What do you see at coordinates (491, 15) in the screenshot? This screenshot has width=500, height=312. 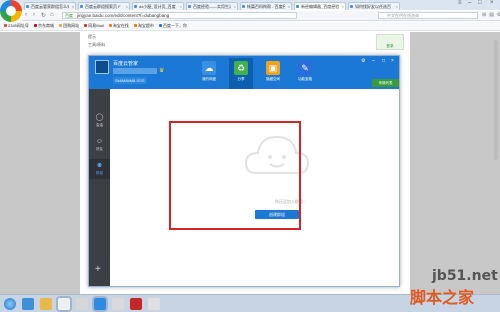 I see `toolbar-icons: ⊞▤⚙` at bounding box center [491, 15].